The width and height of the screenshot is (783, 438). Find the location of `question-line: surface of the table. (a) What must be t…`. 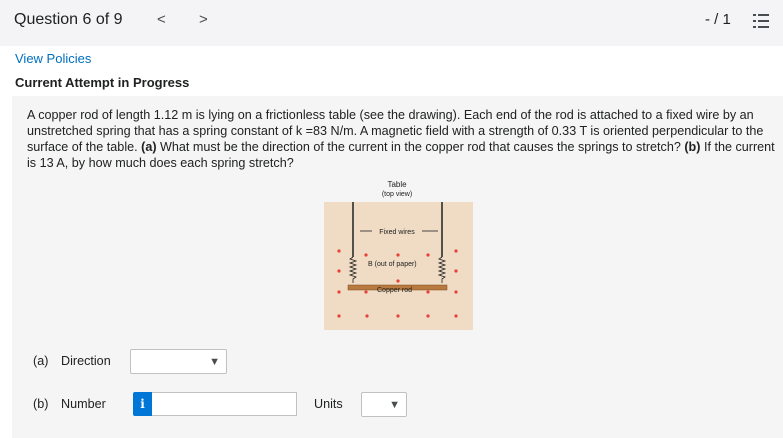

question-line: surface of the table. (a) What must be t… is located at coordinates (401, 147).